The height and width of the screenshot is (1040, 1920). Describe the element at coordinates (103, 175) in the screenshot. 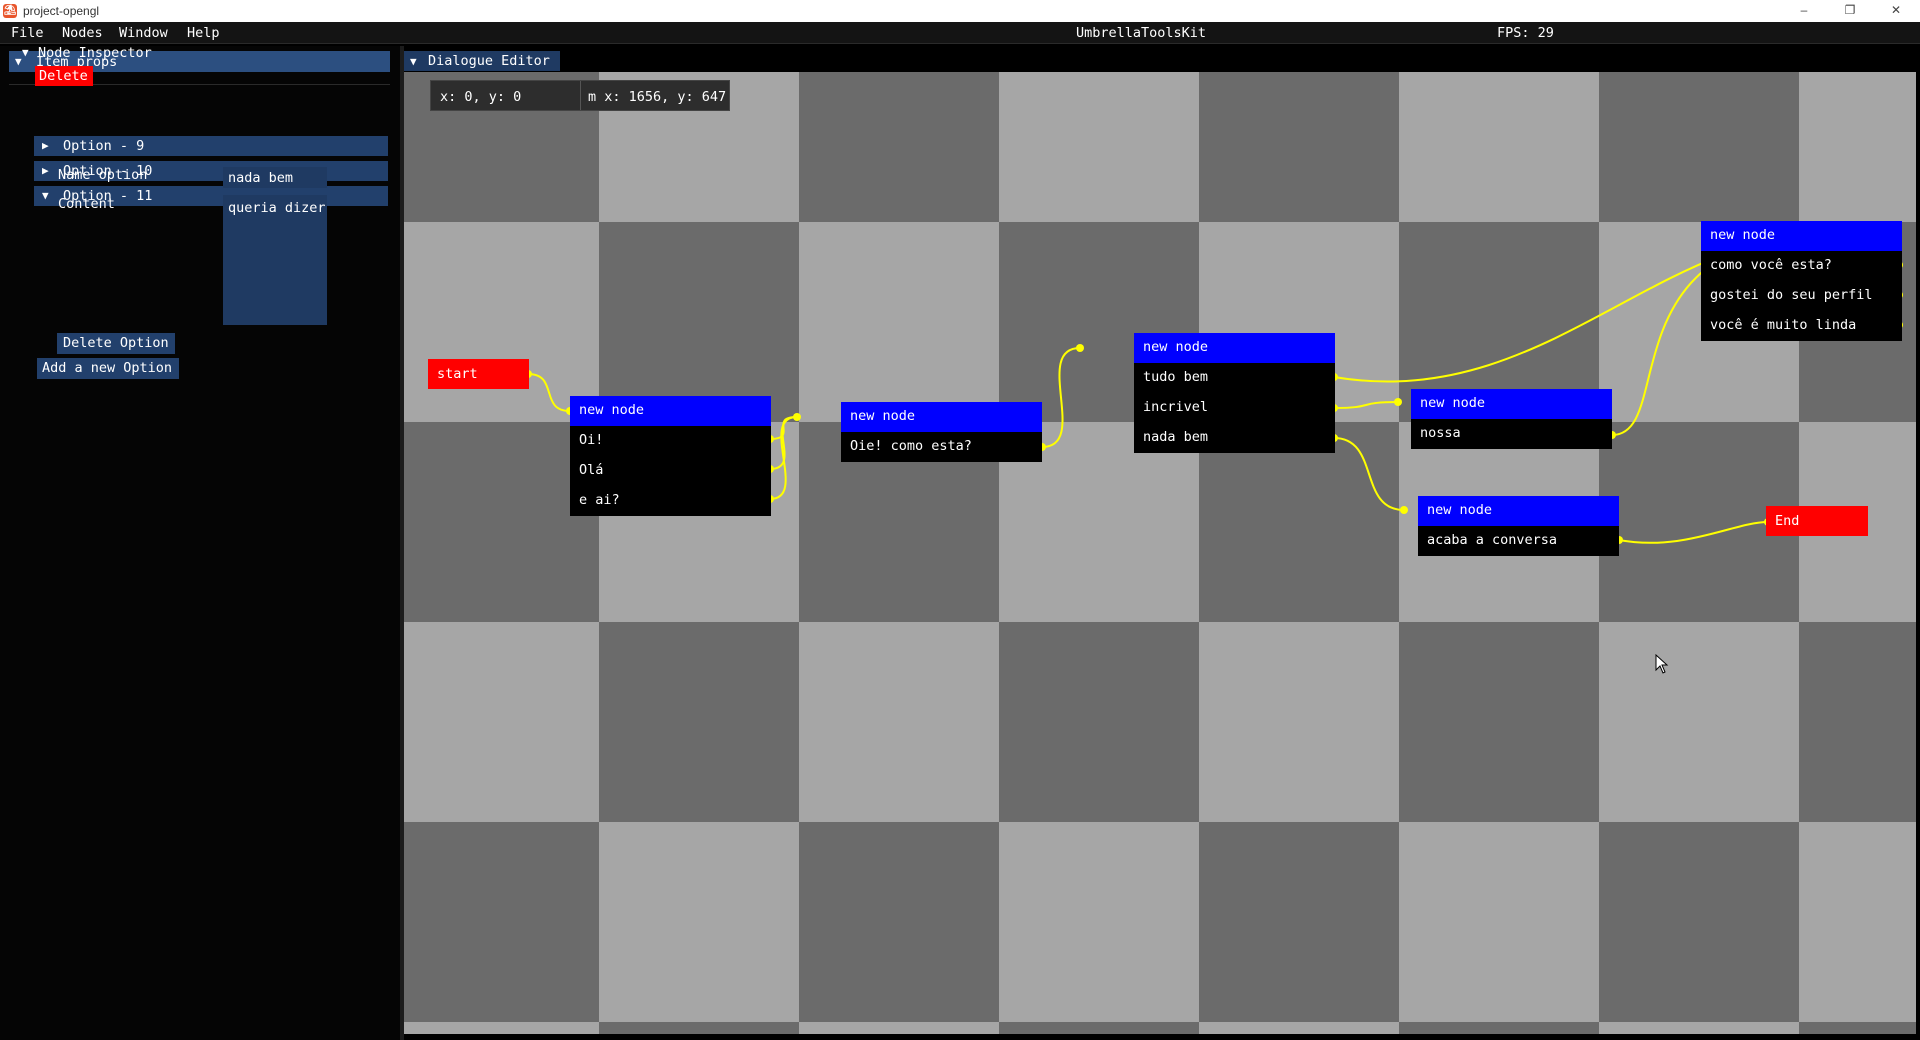

I see `name-option-label: Name option` at that location.